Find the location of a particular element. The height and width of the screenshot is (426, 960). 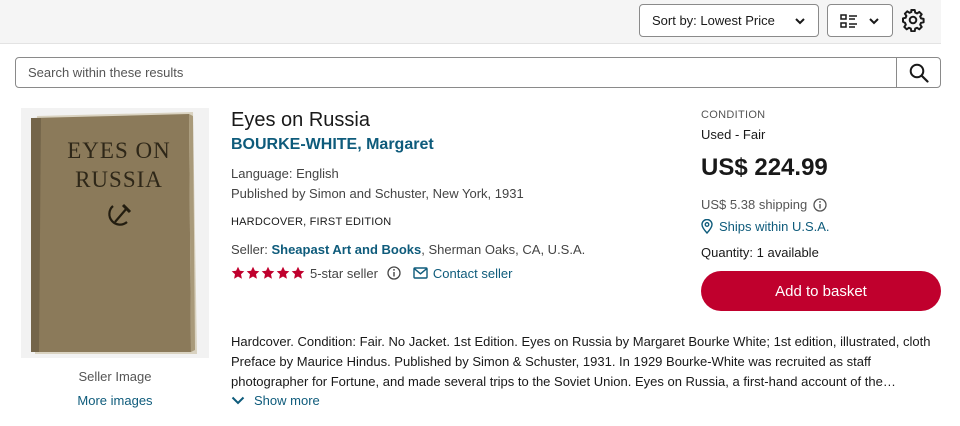

book-title: Eyes on Russia is located at coordinates (300, 120).